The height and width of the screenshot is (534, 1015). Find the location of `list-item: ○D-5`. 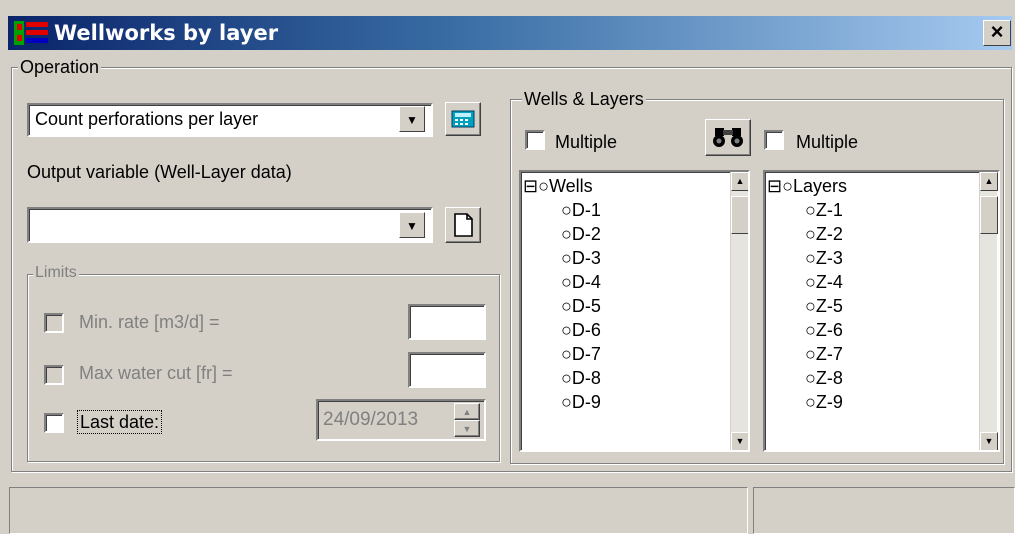

list-item: ○D-5 is located at coordinates (581, 306).